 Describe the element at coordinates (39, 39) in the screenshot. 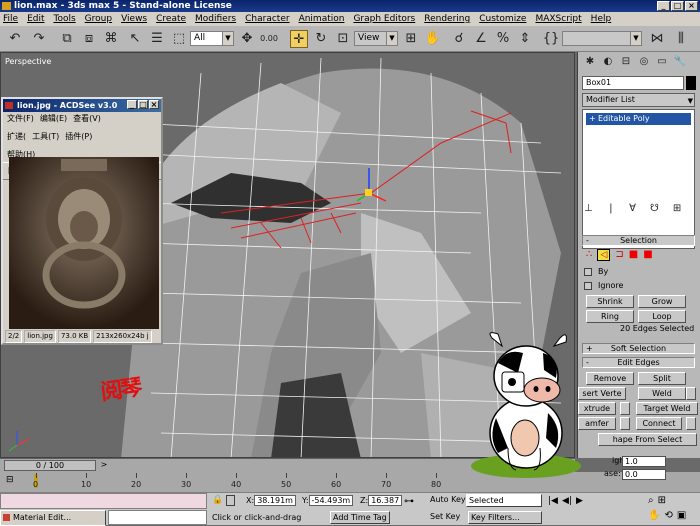

I see `redo-icon: ↷` at that location.